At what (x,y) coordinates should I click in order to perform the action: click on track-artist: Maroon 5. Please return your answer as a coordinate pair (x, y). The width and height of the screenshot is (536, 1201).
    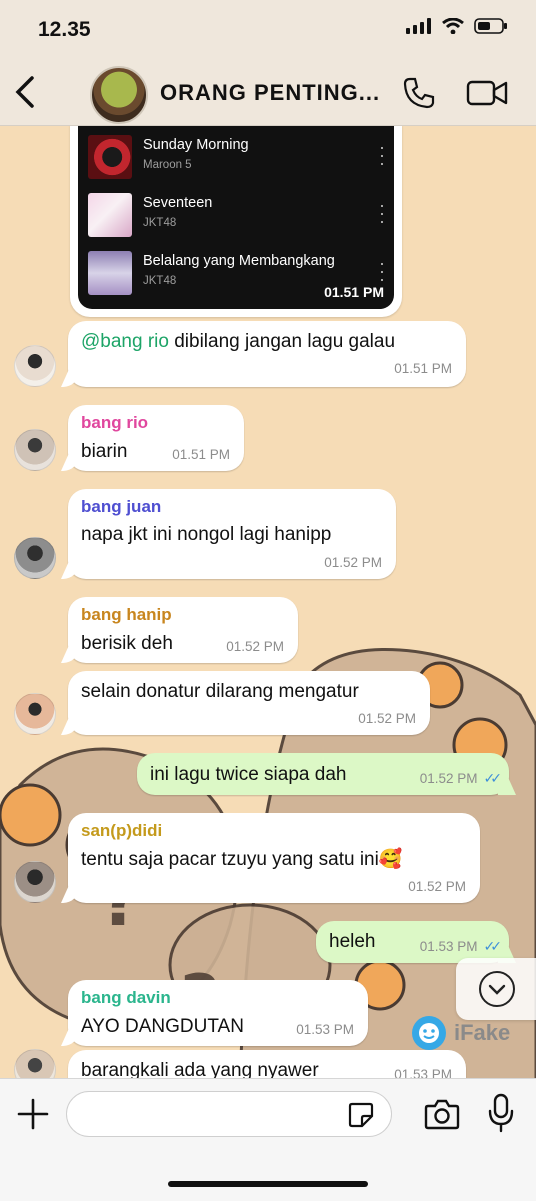
    Looking at the image, I should click on (167, 165).